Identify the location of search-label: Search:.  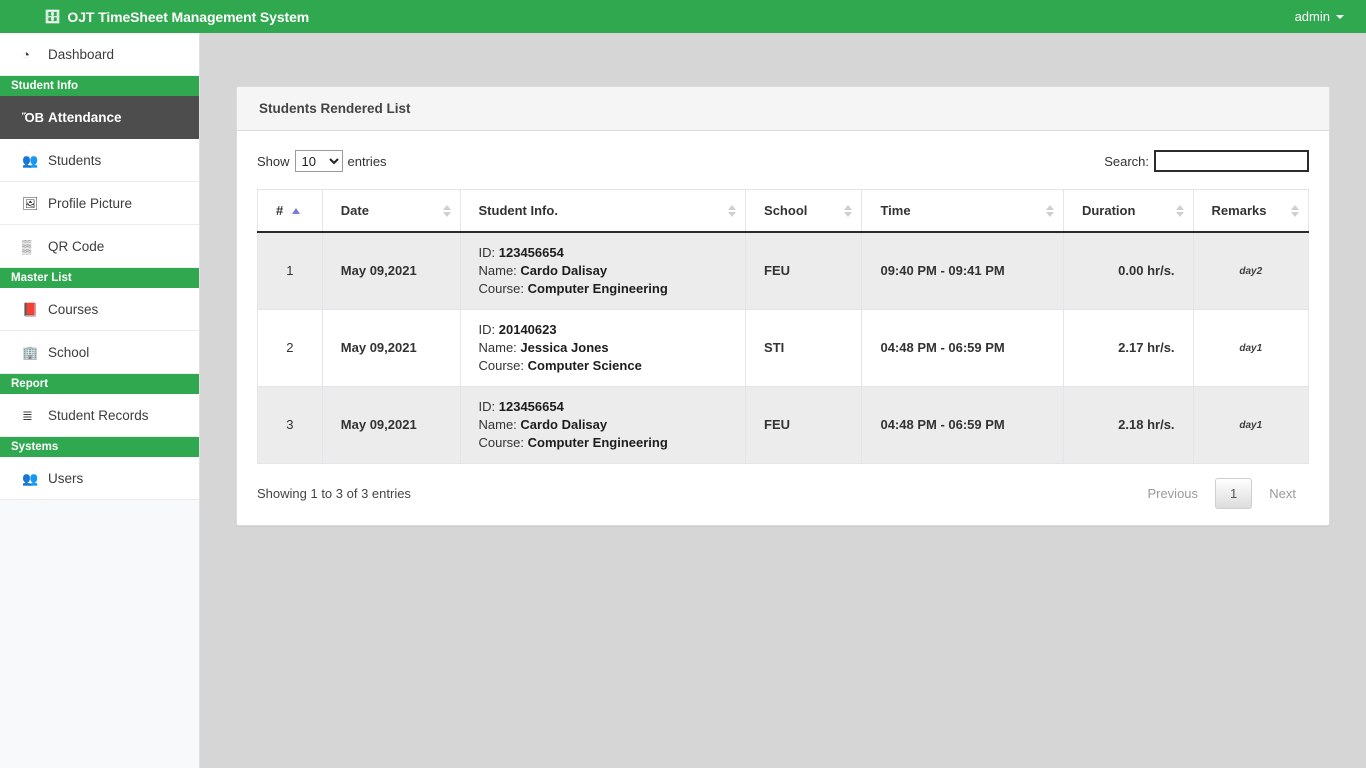
(1126, 161).